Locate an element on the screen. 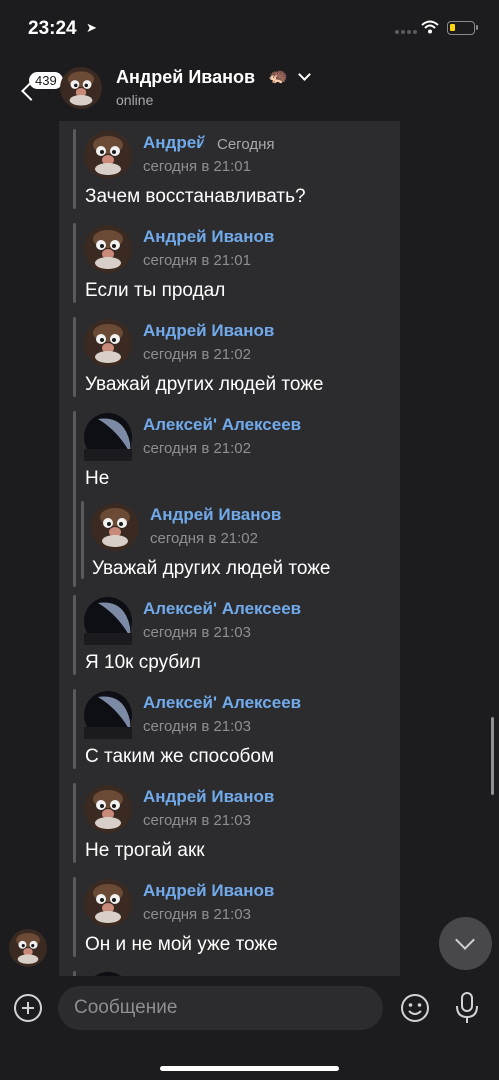 The image size is (499, 1080). location-arrow-icon: ➤ is located at coordinates (91, 27).